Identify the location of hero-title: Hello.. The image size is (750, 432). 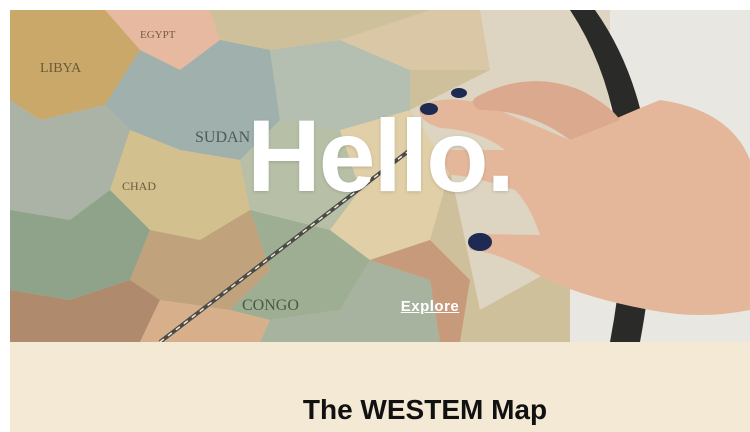
(381, 156).